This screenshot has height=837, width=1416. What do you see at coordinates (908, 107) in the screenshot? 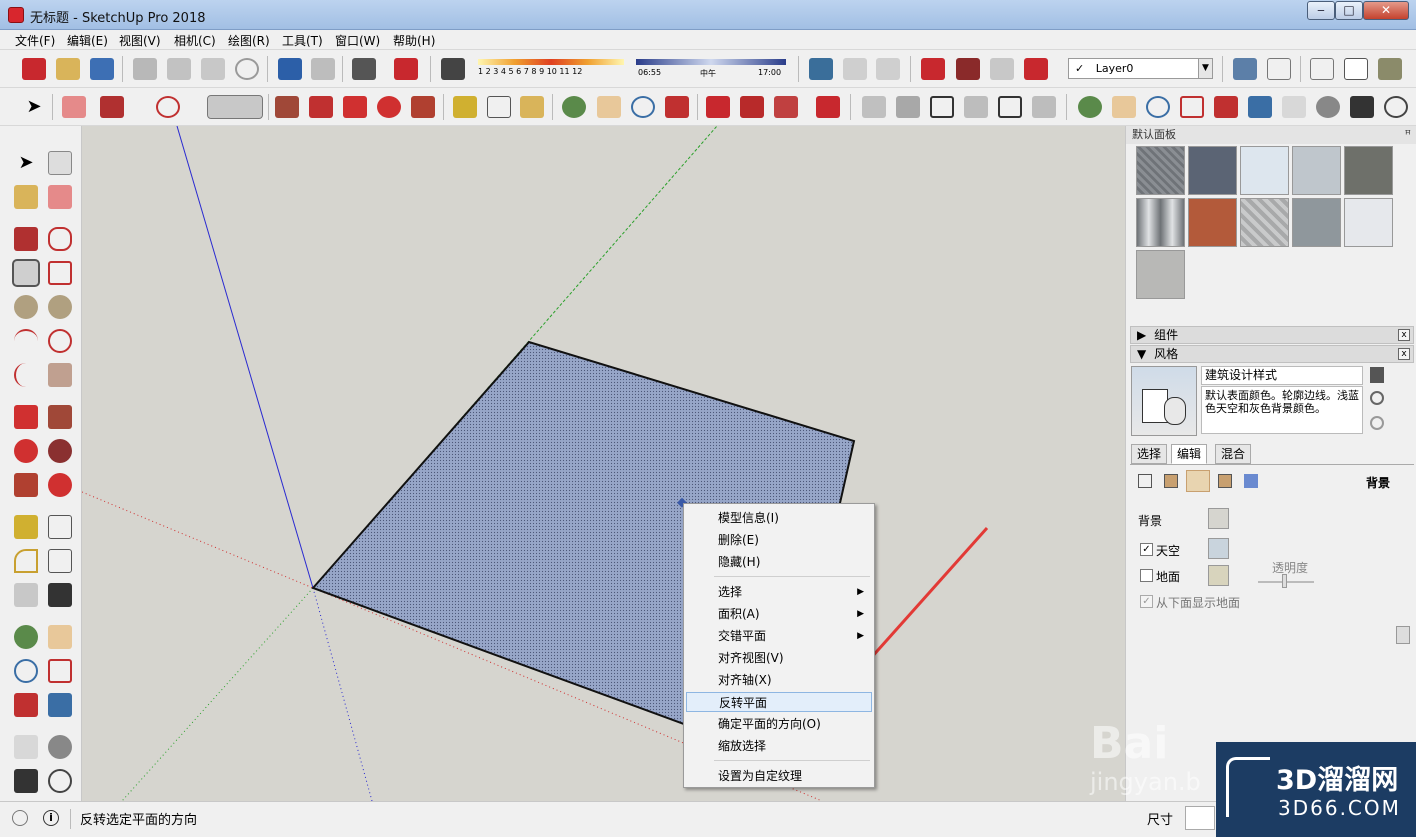
I see `top-view-icon` at bounding box center [908, 107].